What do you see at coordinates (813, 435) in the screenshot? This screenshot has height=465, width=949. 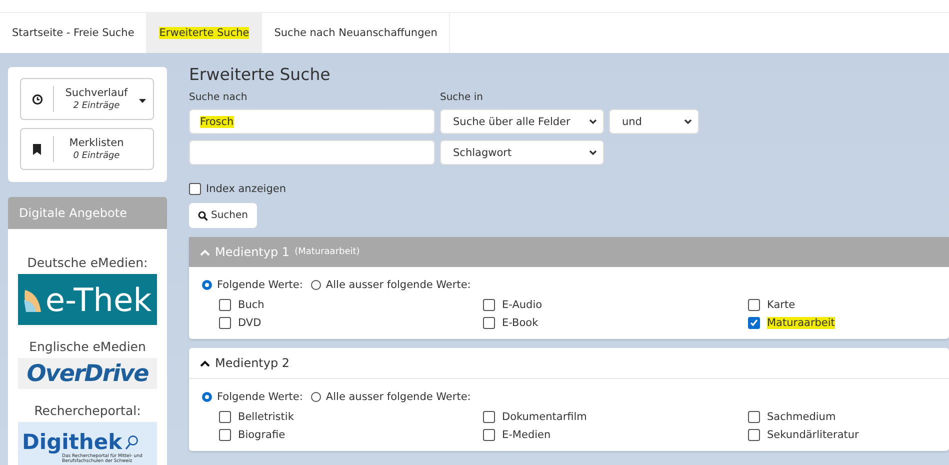 I see `checkbox-label: Sekundärliteratur` at bounding box center [813, 435].